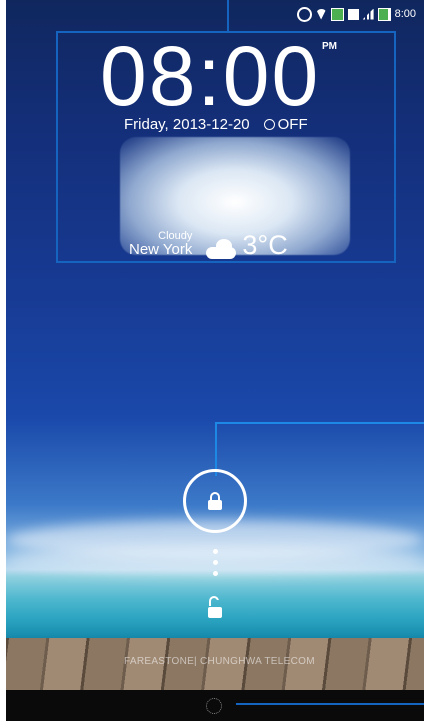  I want to click on callout-line-nav, so click(330, 704).